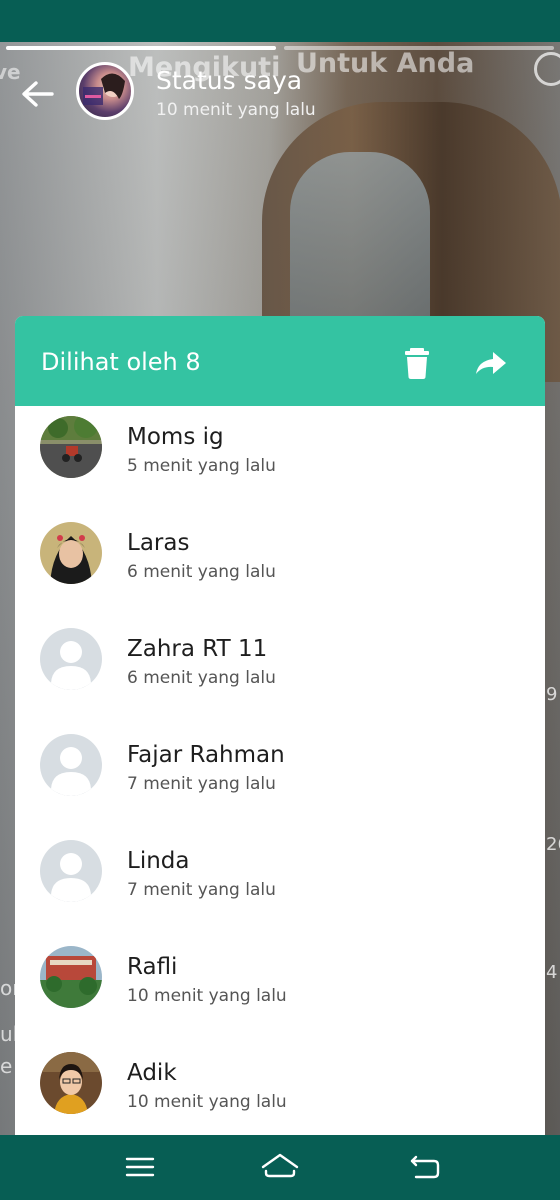 The image size is (560, 1200). I want to click on background-side-number: 4, so click(552, 972).